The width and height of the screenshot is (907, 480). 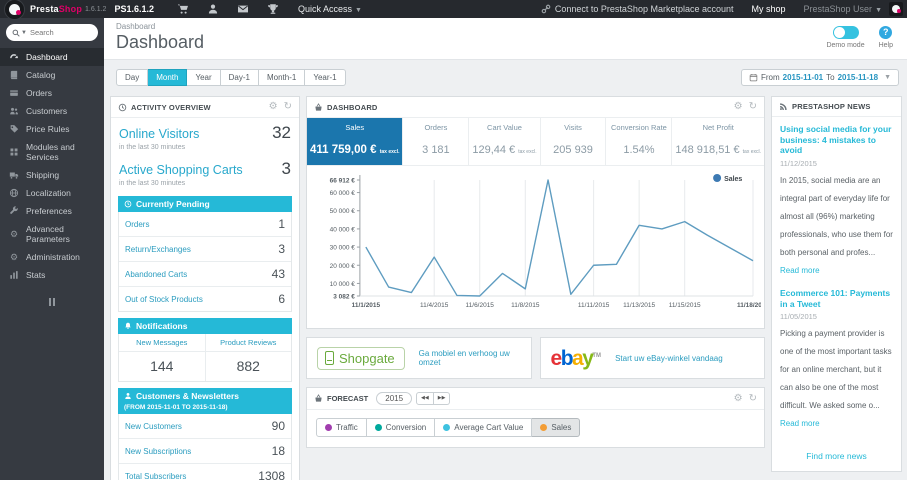 What do you see at coordinates (205, 224) in the screenshot?
I see `pending-row-orders: Orders 1` at bounding box center [205, 224].